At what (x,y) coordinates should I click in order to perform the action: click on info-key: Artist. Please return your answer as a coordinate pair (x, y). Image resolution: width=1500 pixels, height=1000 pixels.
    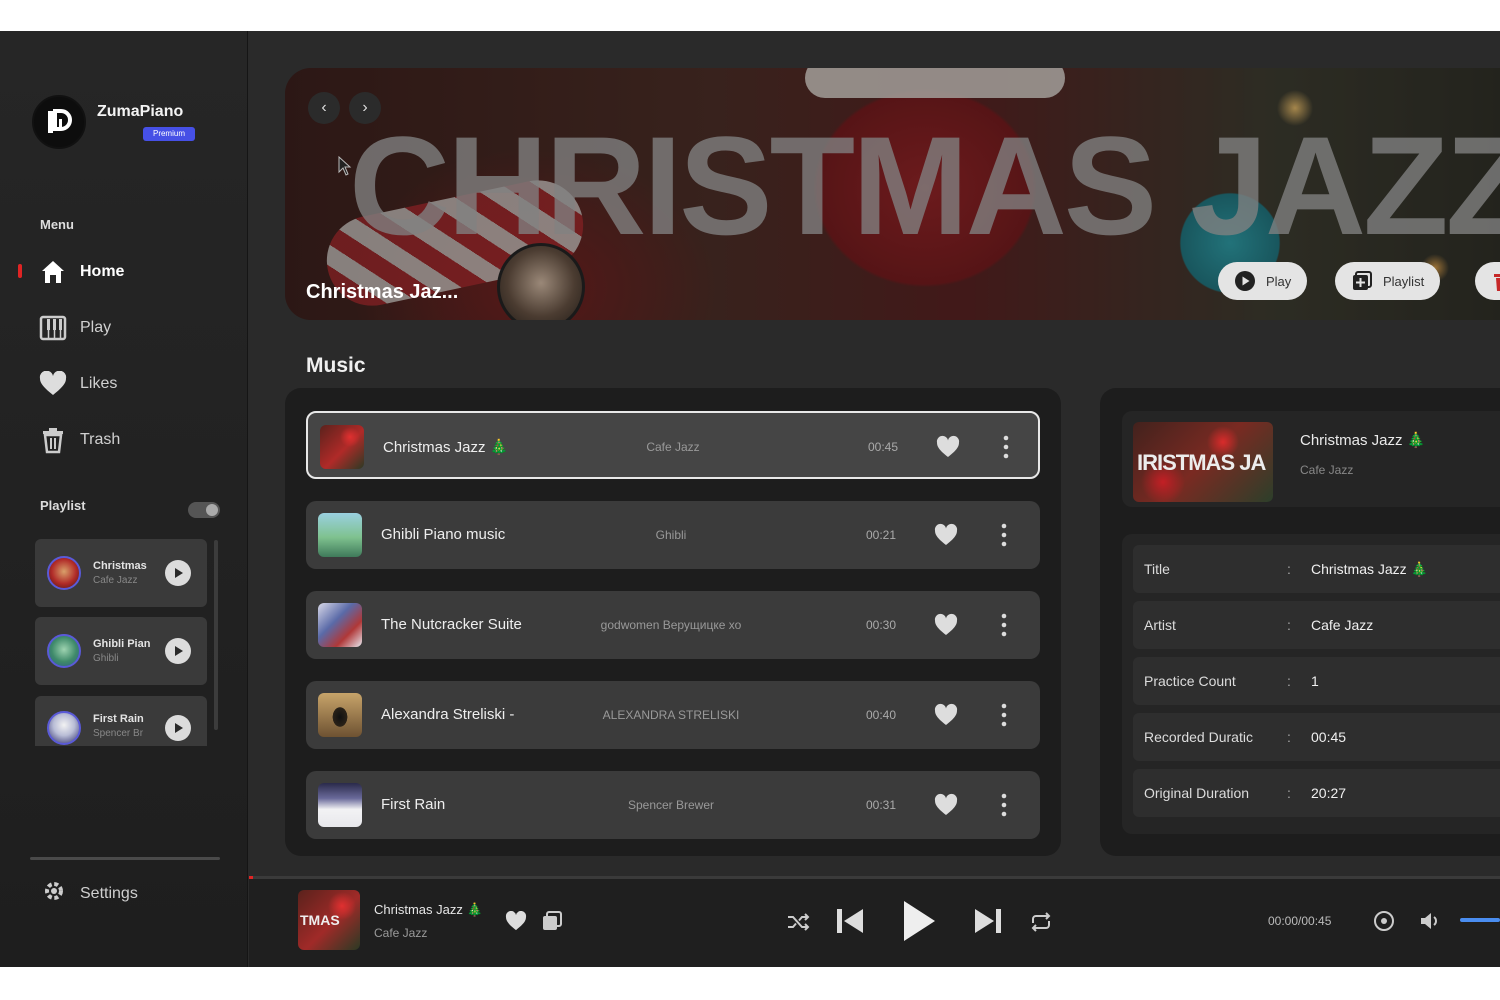
    Looking at the image, I should click on (1160, 625).